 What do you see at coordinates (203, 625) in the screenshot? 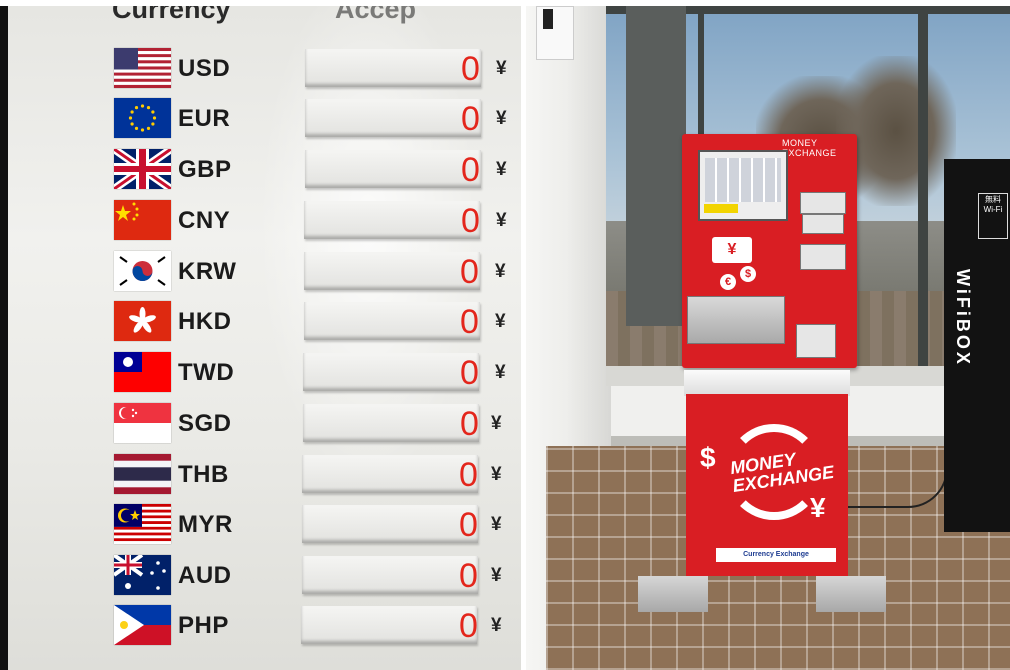
I see `currency-code: PHP` at bounding box center [203, 625].